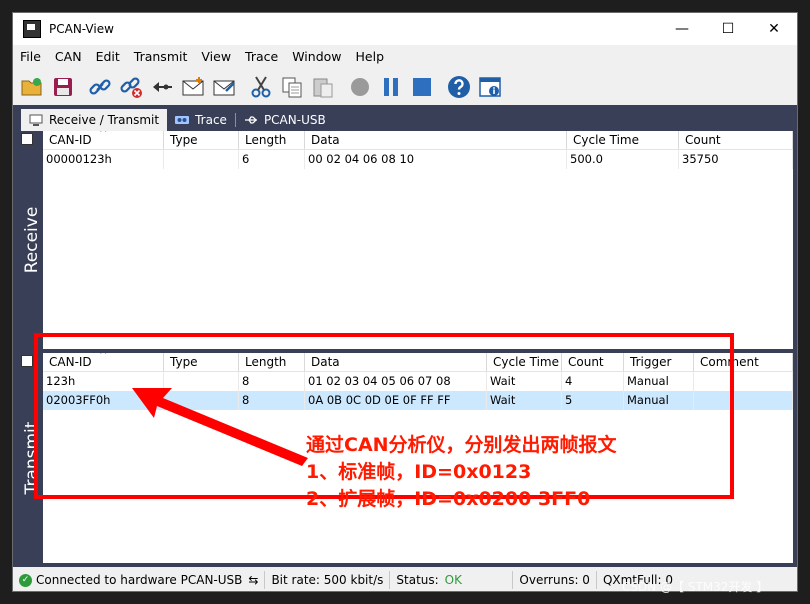 The image size is (810, 604). Describe the element at coordinates (251, 120) in the screenshot. I see `usb-tab-icon` at that location.